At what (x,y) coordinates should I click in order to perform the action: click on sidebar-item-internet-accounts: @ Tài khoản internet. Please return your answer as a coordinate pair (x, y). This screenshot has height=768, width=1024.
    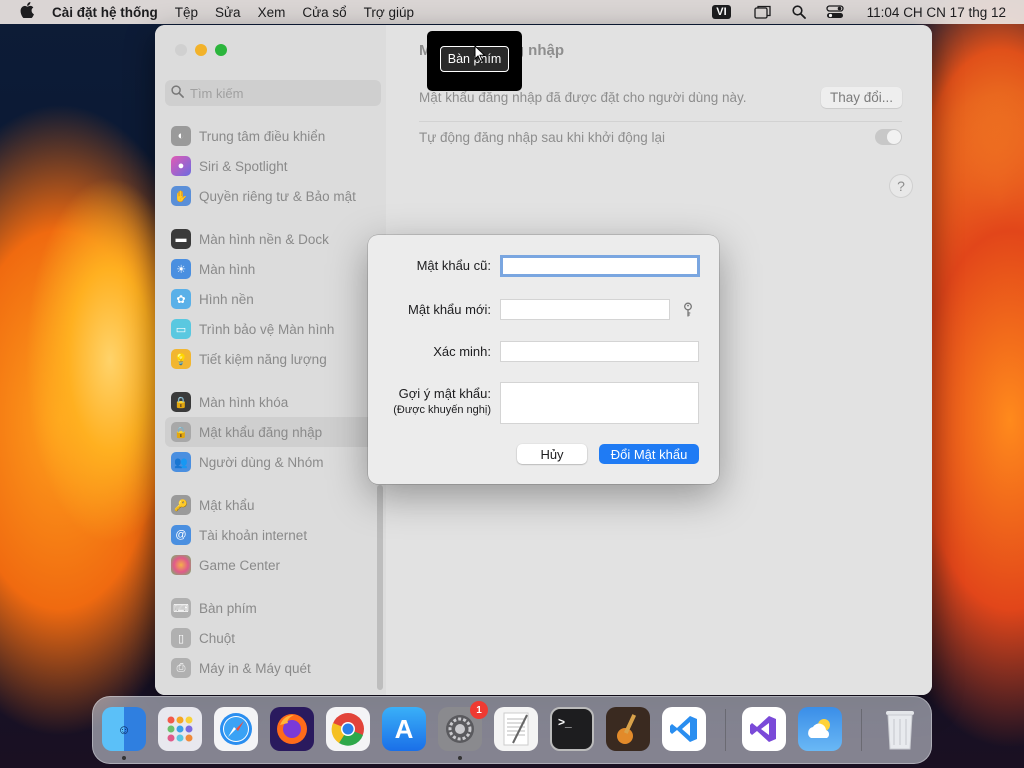
    Looking at the image, I should click on (270, 535).